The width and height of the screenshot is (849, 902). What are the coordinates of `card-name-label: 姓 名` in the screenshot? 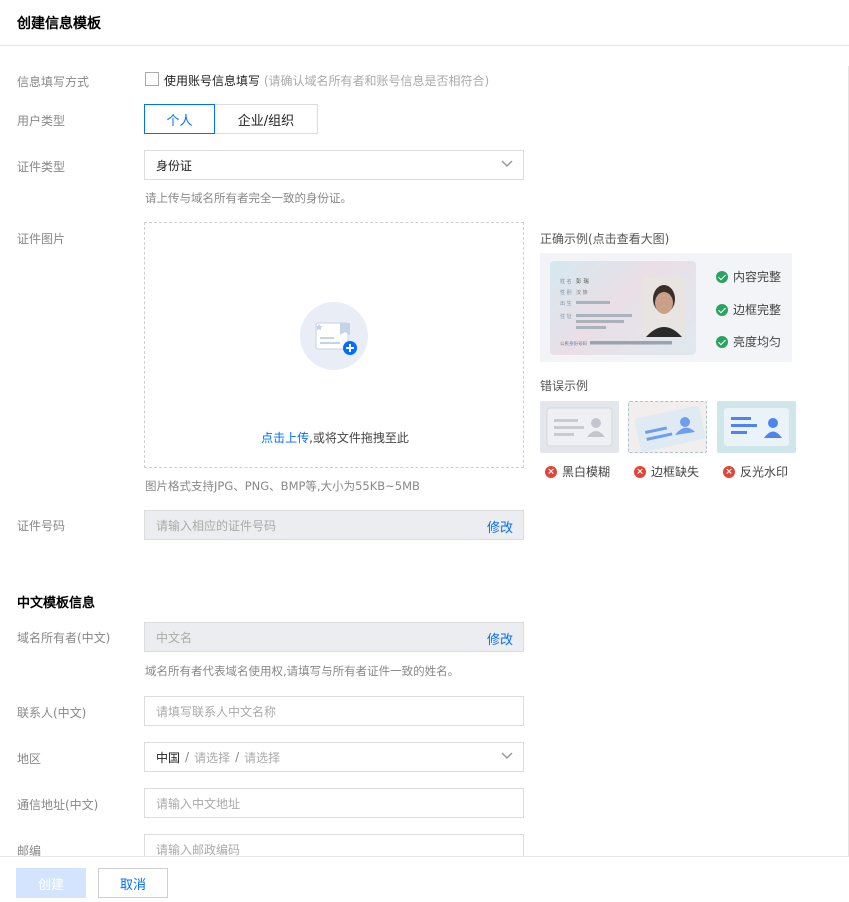 It's located at (566, 281).